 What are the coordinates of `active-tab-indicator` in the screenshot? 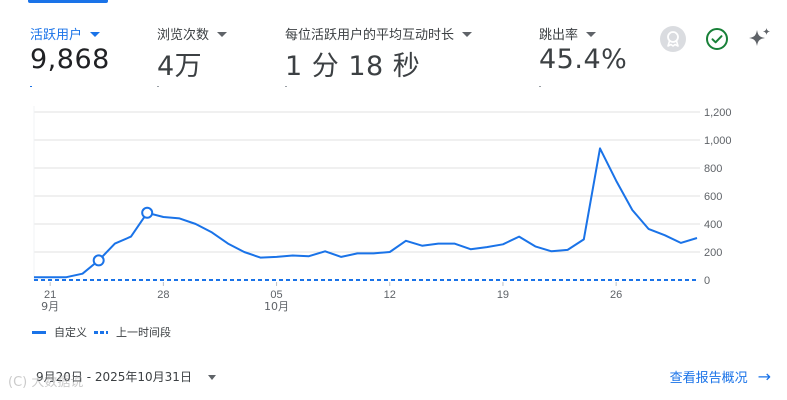 It's located at (68, 1).